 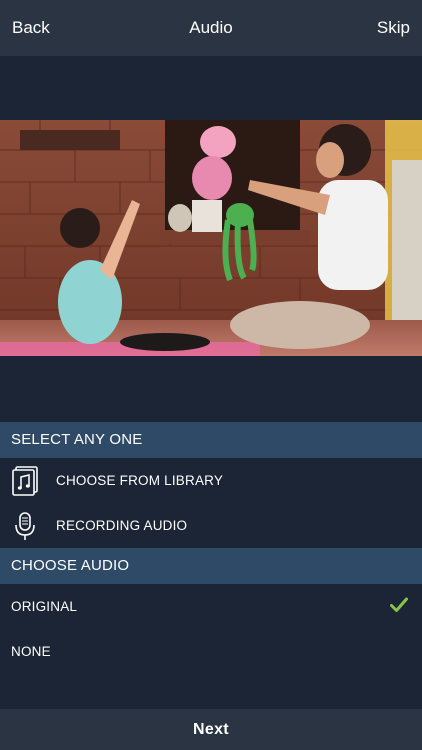 I want to click on top-nav-bar: Back Audio Skip, so click(x=211, y=28).